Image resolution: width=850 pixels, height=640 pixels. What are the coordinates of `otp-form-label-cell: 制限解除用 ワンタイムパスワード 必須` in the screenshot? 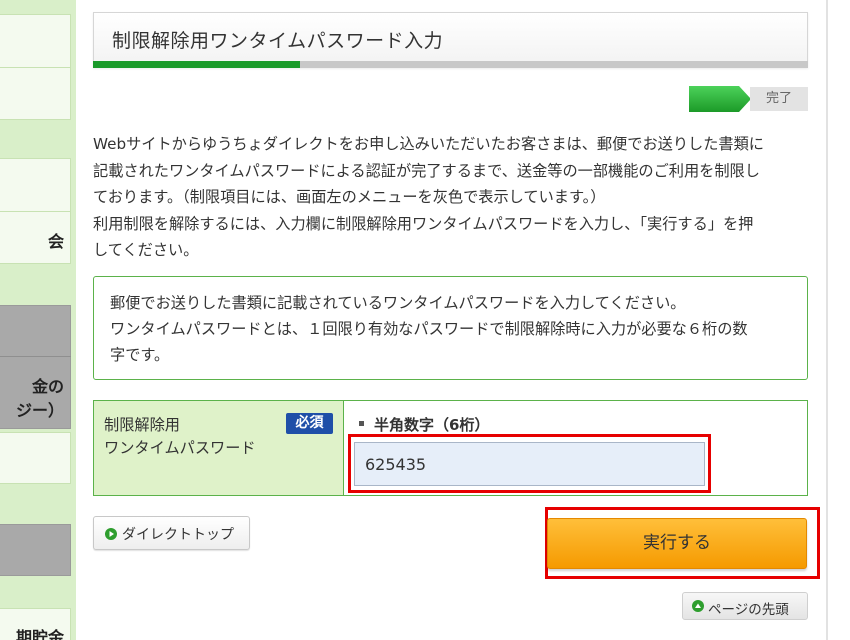 It's located at (219, 448).